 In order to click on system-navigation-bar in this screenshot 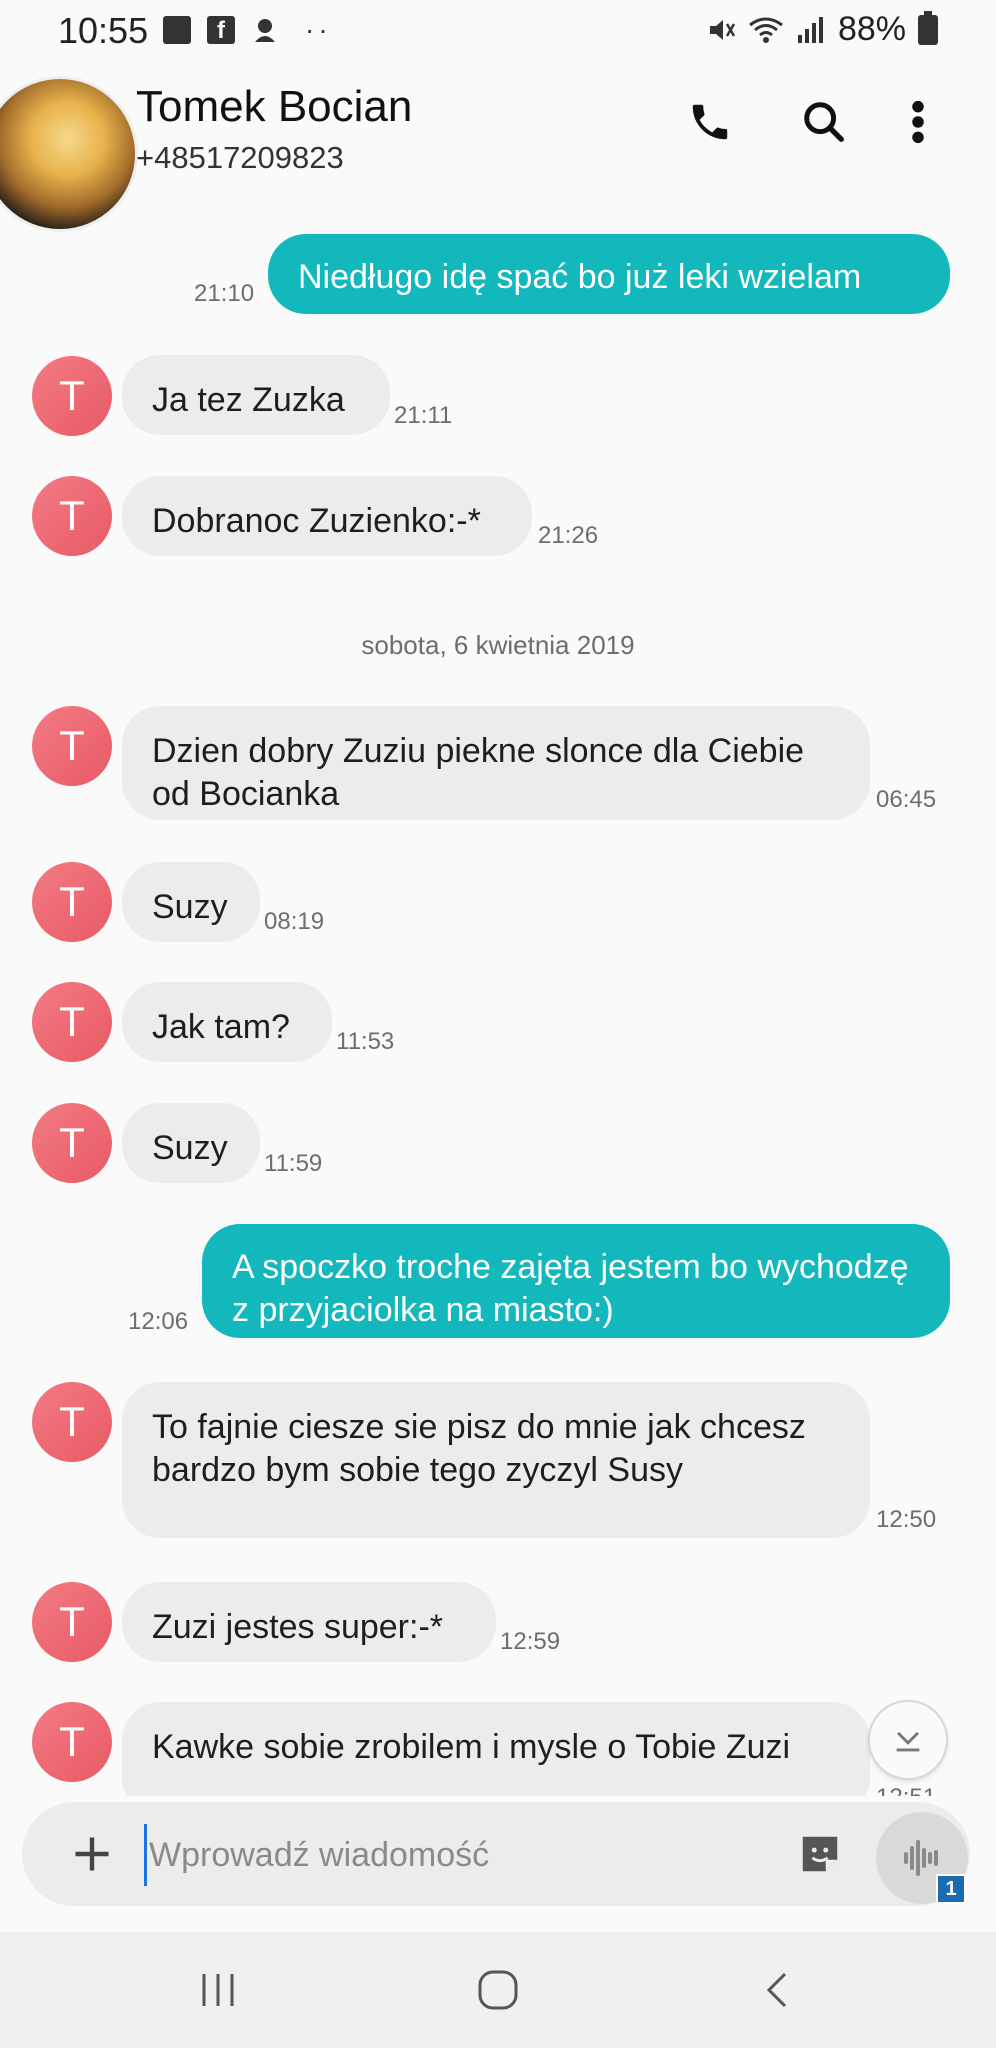, I will do `click(498, 1990)`.